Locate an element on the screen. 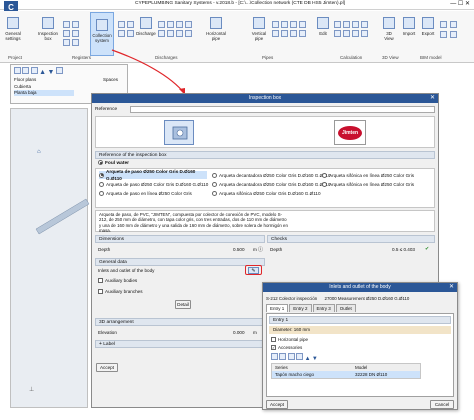 This screenshot has width=474, height=420. tab-outlet: Outlet is located at coordinates (345, 308).